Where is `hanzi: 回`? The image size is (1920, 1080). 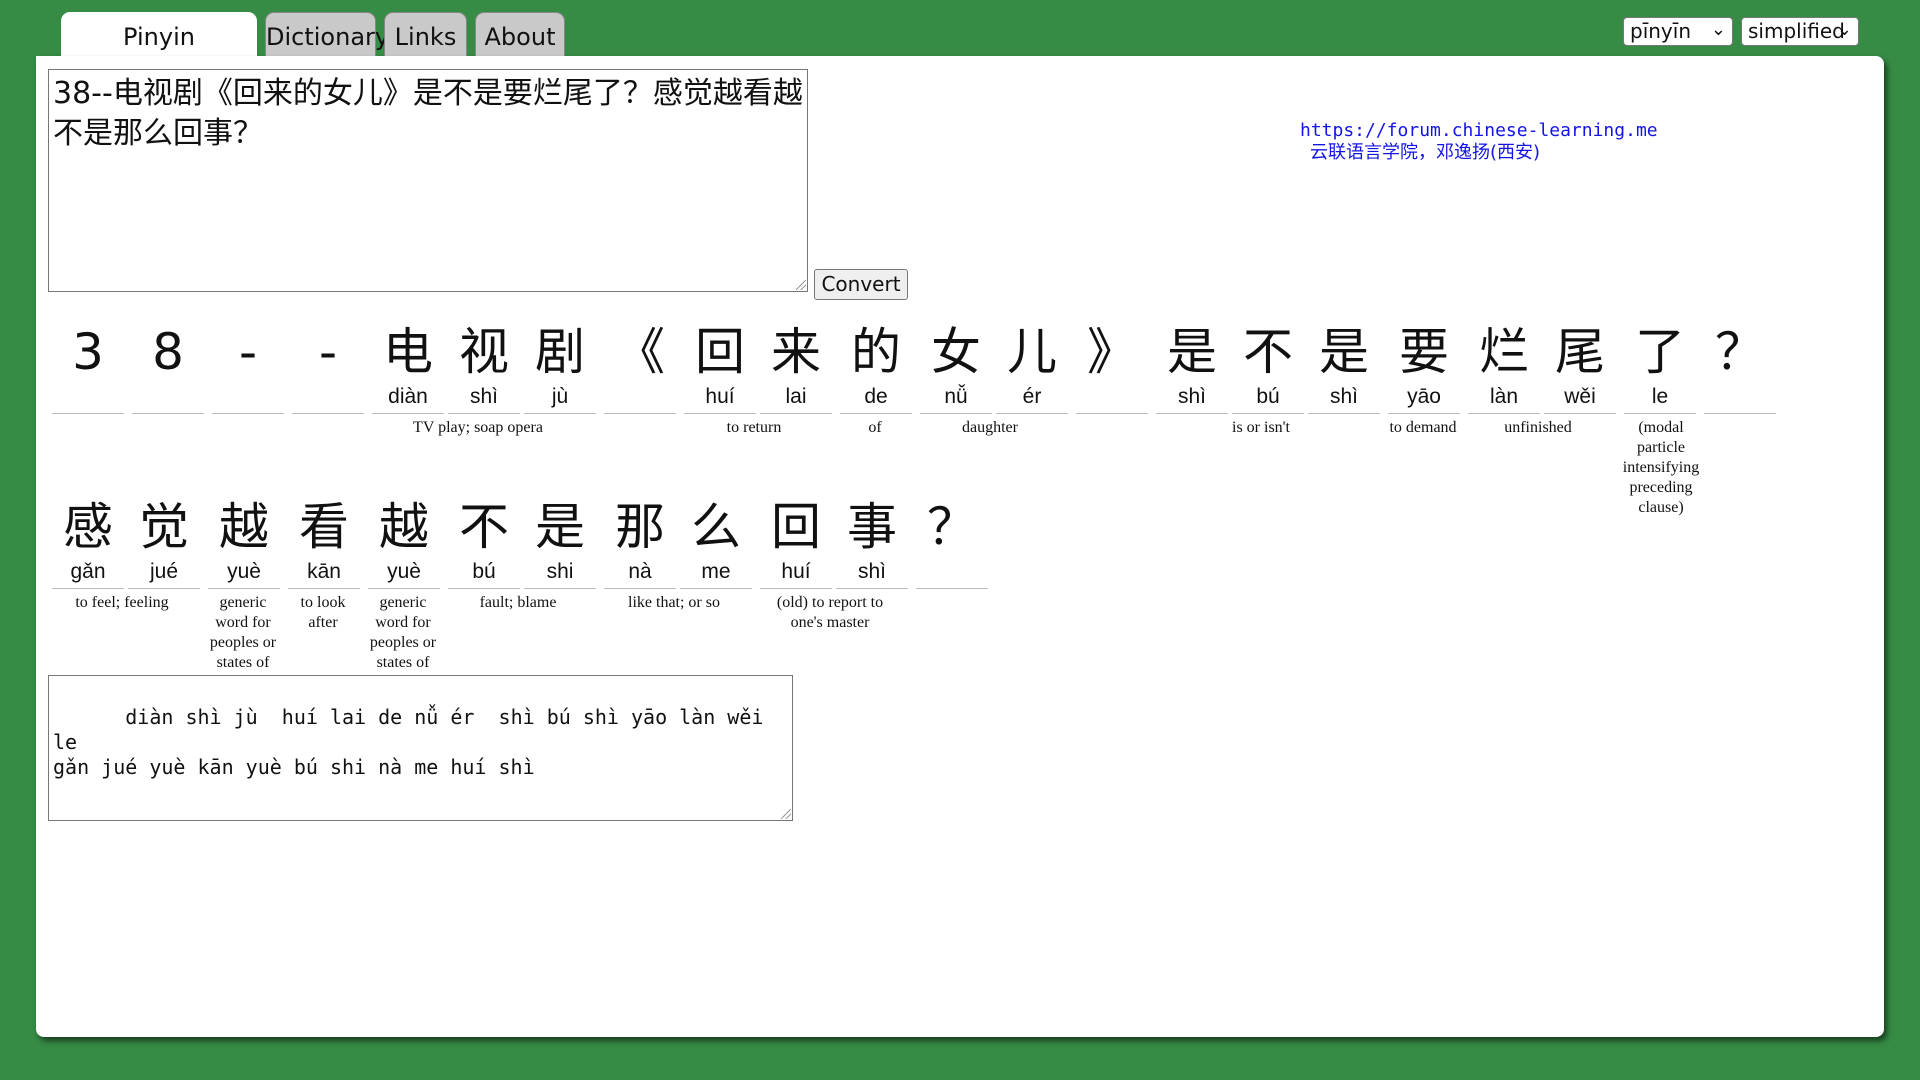
hanzi: 回 is located at coordinates (796, 527).